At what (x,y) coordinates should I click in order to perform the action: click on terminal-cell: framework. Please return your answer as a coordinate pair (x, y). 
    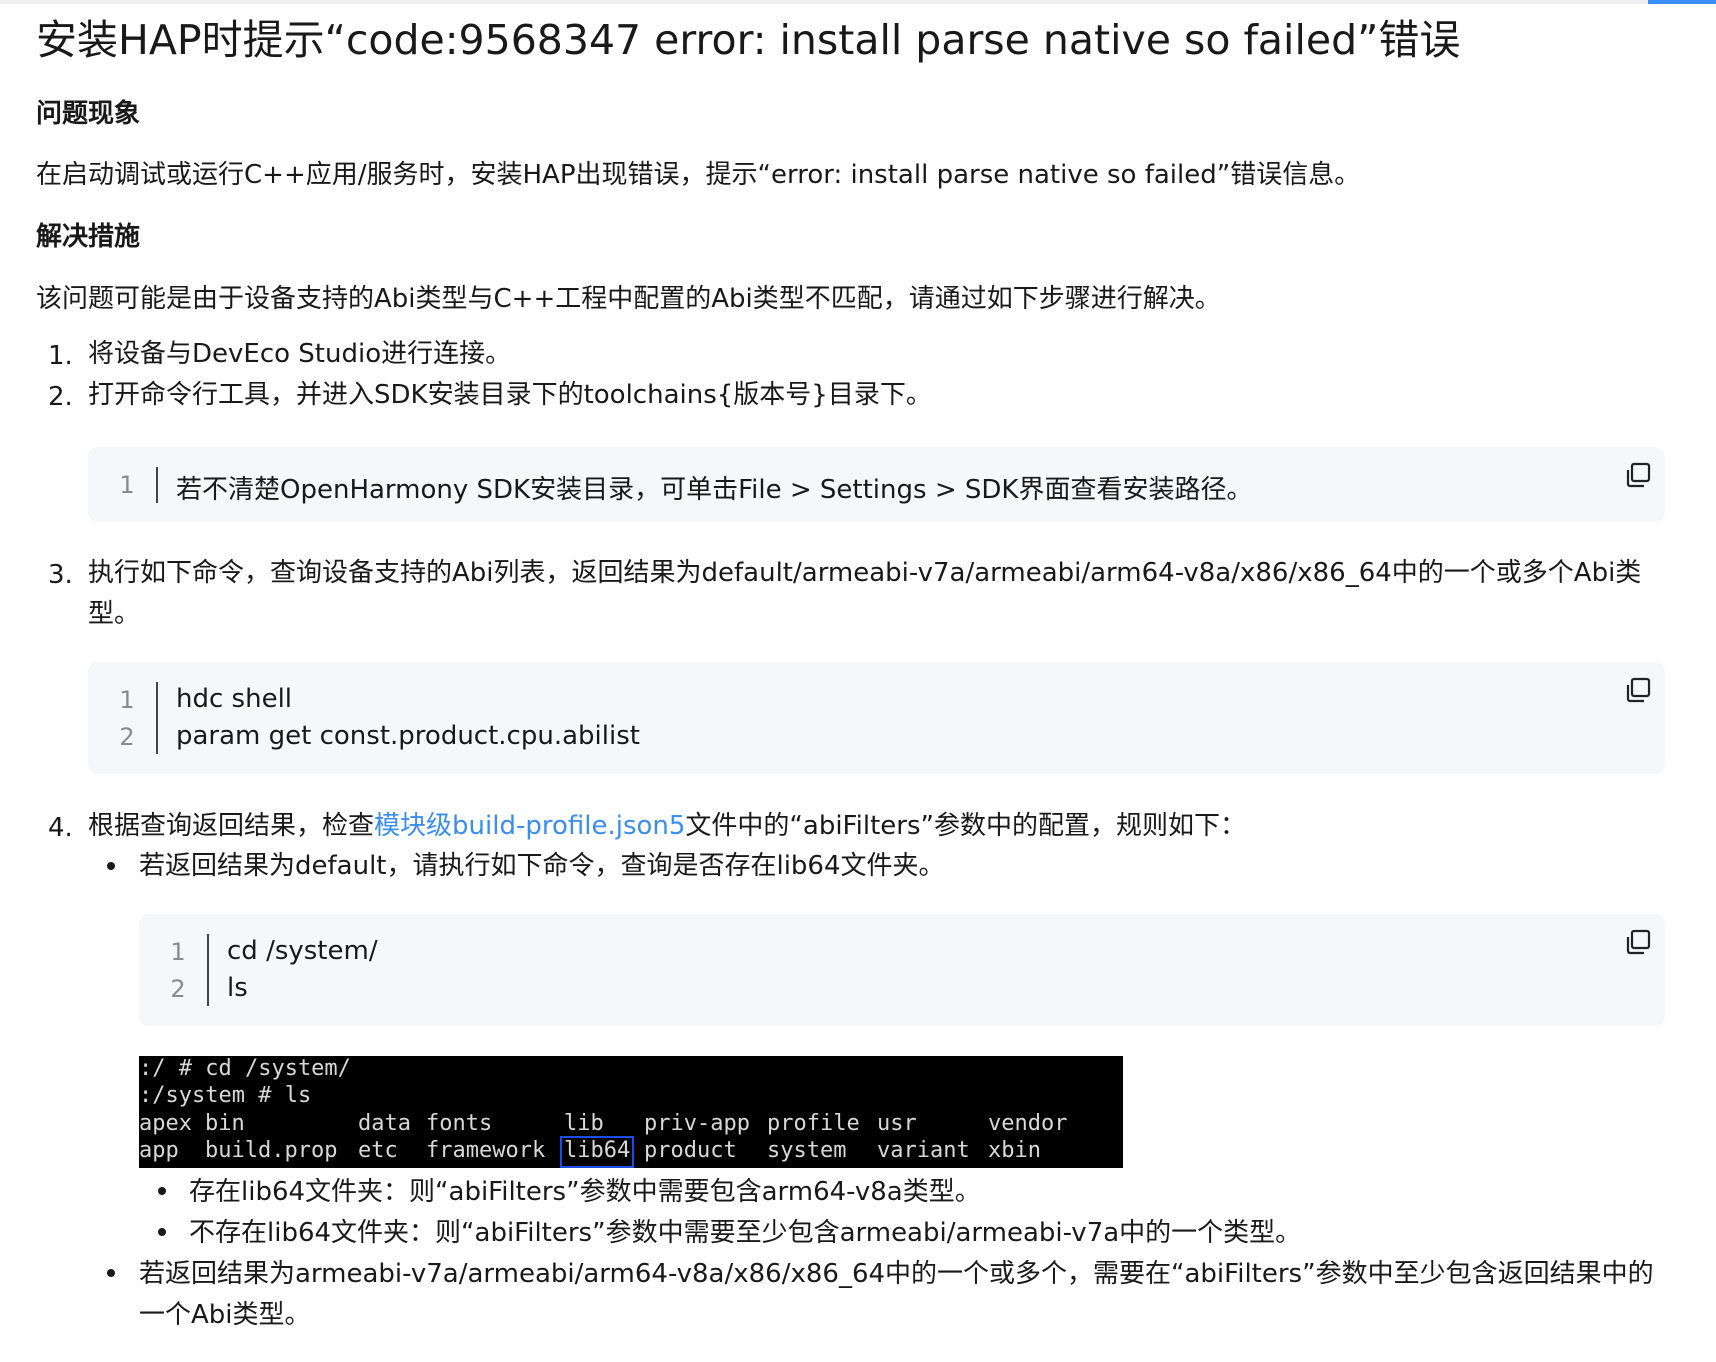
    Looking at the image, I should click on (486, 1150).